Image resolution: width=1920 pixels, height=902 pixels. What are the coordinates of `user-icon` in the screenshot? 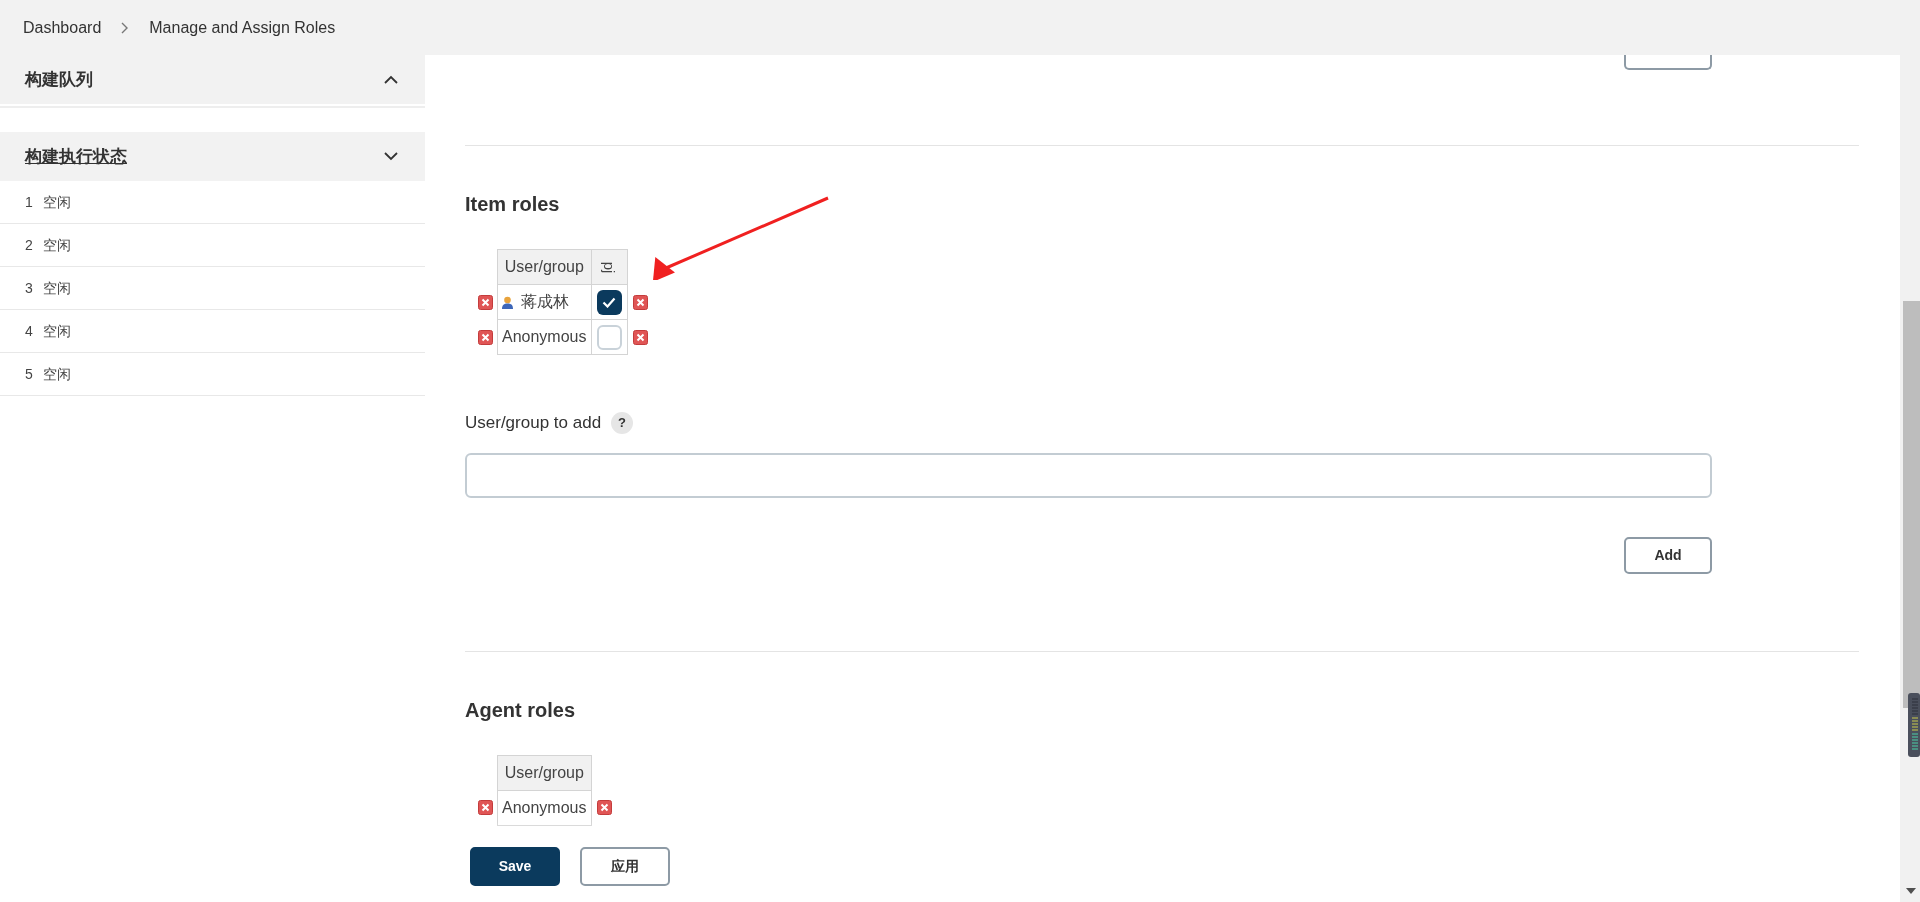 It's located at (507, 302).